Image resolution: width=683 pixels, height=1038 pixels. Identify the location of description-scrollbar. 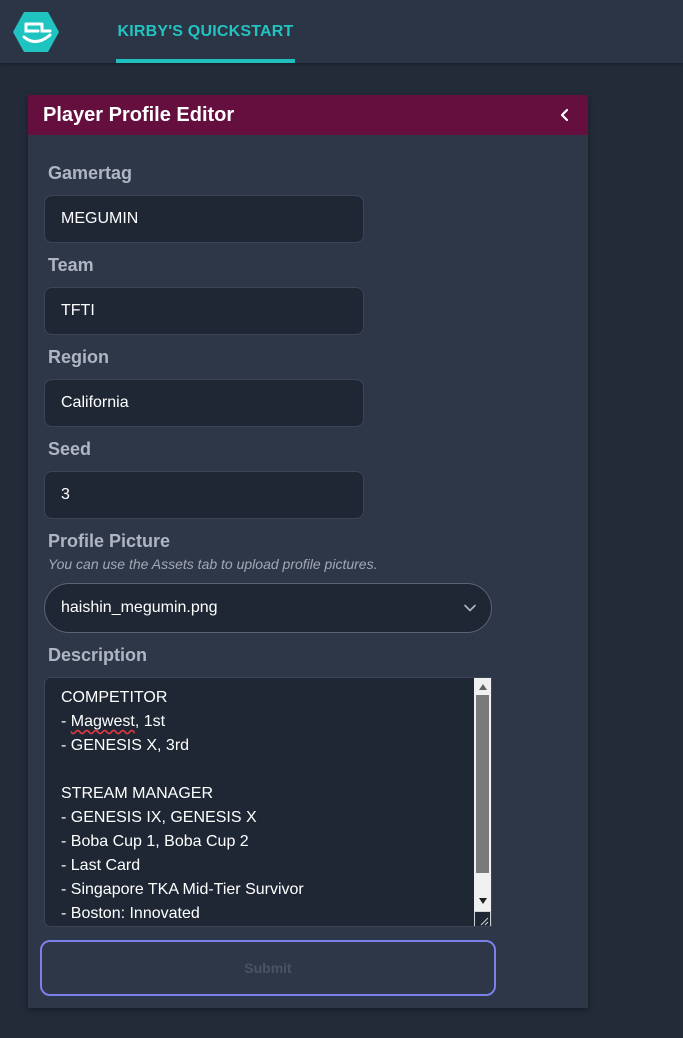
(482, 802).